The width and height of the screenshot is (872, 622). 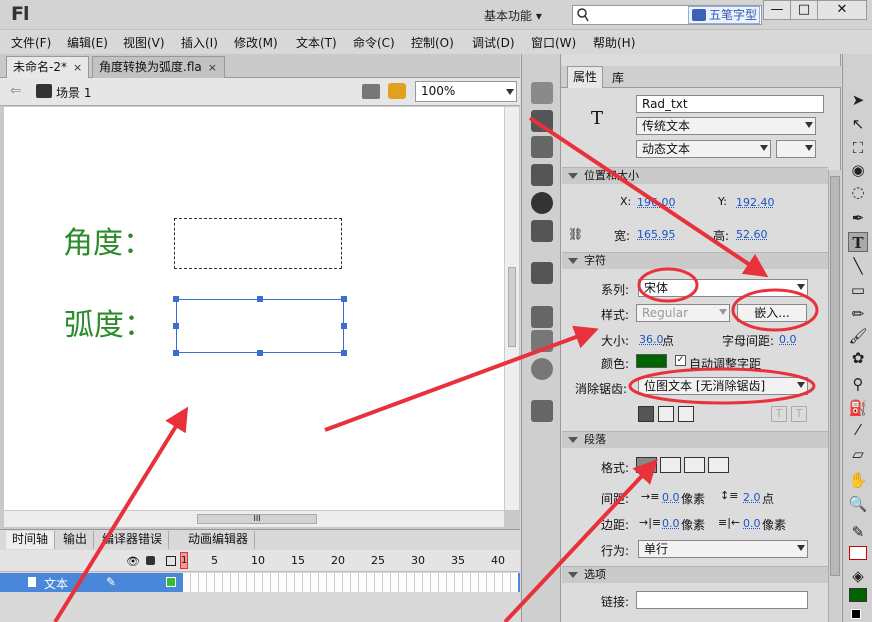 What do you see at coordinates (212, 67) in the screenshot?
I see `close-tab-icon: ×` at bounding box center [212, 67].